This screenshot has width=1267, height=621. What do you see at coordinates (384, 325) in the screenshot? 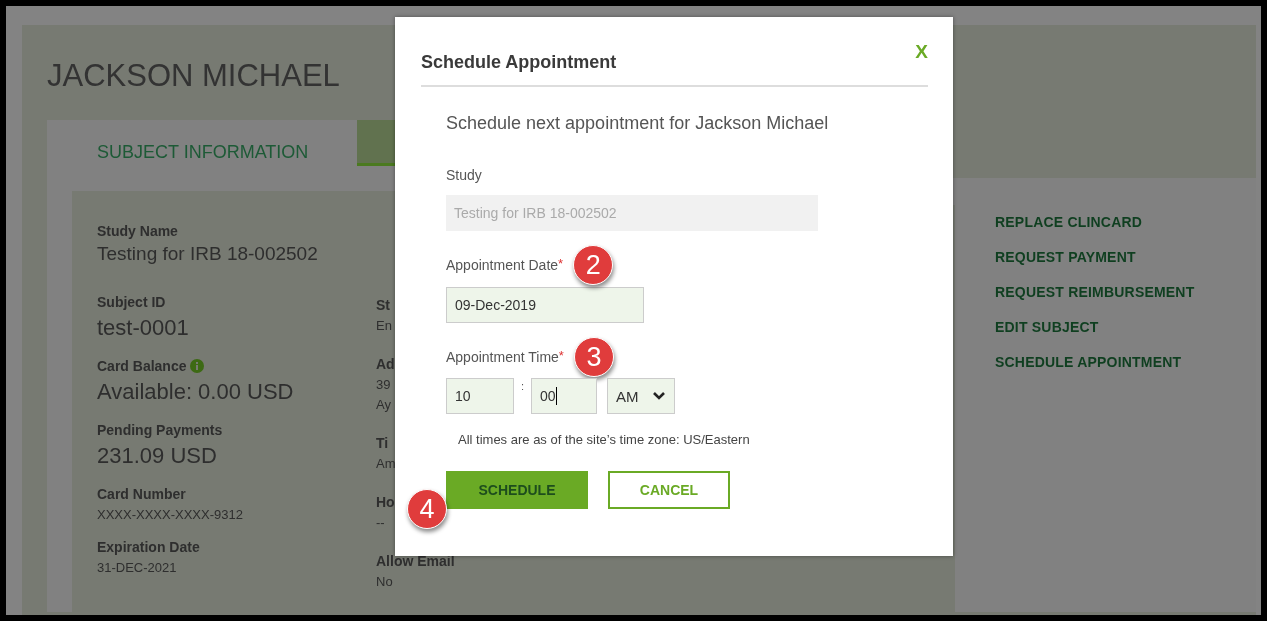
I see `field-value: En` at bounding box center [384, 325].